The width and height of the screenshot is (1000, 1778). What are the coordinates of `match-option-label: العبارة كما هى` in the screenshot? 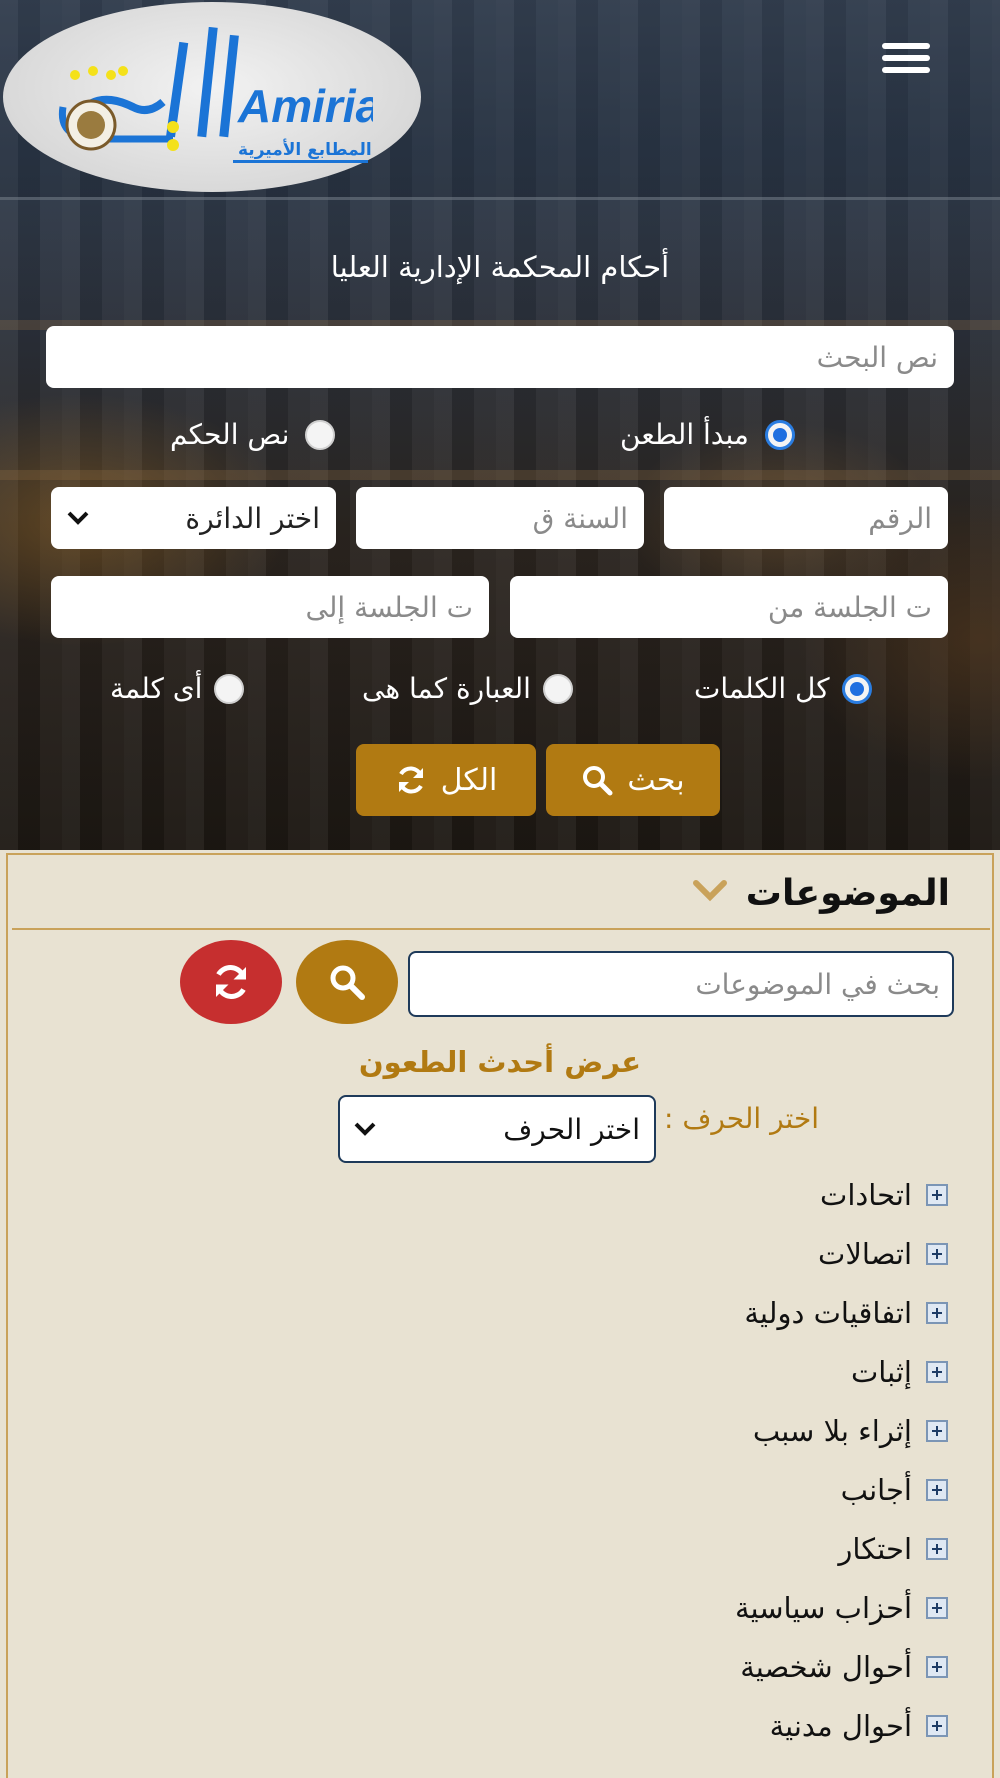 It's located at (446, 688).